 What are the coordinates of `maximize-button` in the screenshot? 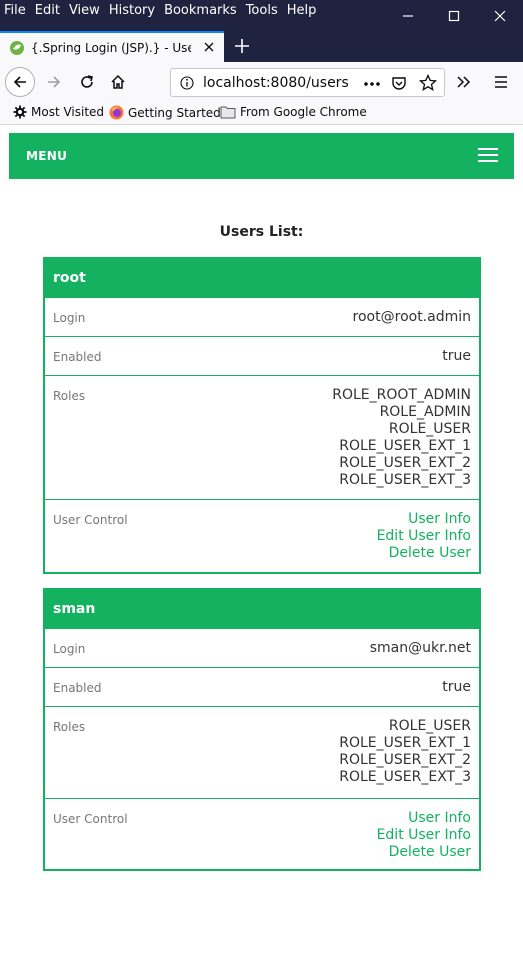 It's located at (454, 15).